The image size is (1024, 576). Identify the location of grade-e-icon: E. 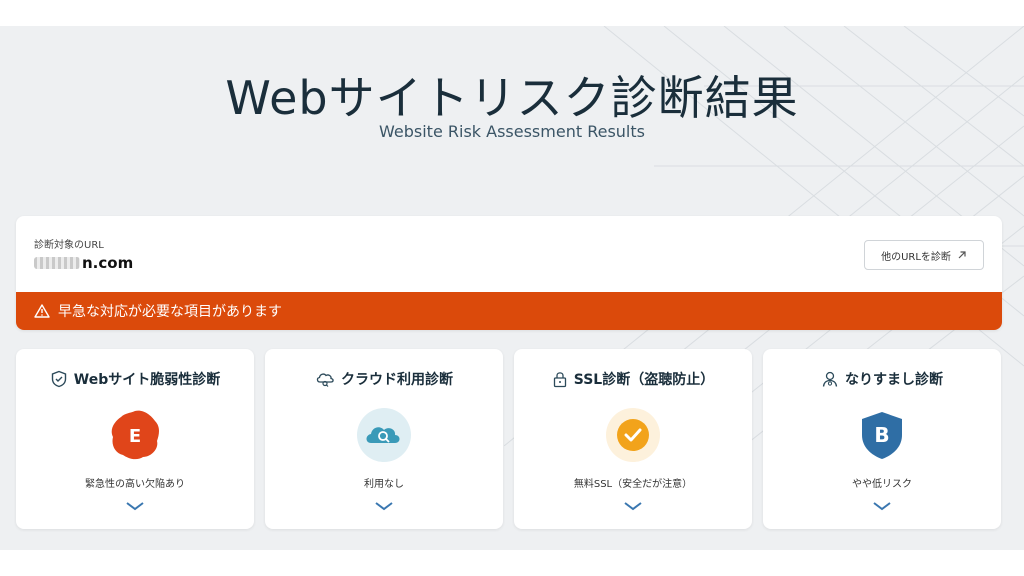
(135, 435).